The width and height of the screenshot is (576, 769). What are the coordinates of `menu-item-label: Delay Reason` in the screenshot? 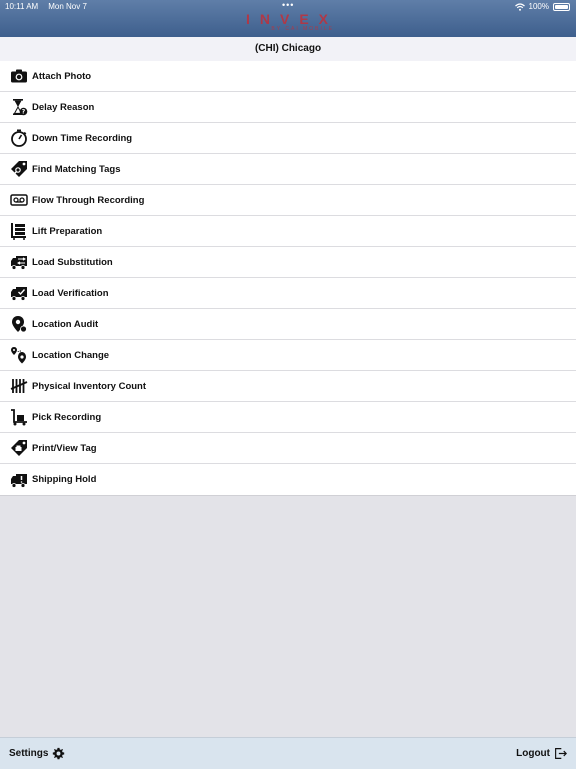 It's located at (63, 107).